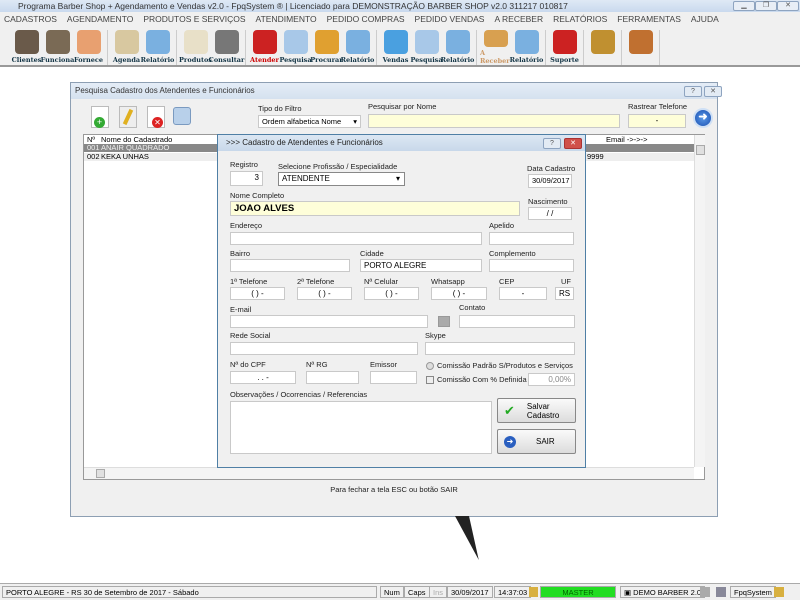 The height and width of the screenshot is (600, 800). Describe the element at coordinates (391, 293) in the screenshot. I see `celular-field: ( ) -` at that location.